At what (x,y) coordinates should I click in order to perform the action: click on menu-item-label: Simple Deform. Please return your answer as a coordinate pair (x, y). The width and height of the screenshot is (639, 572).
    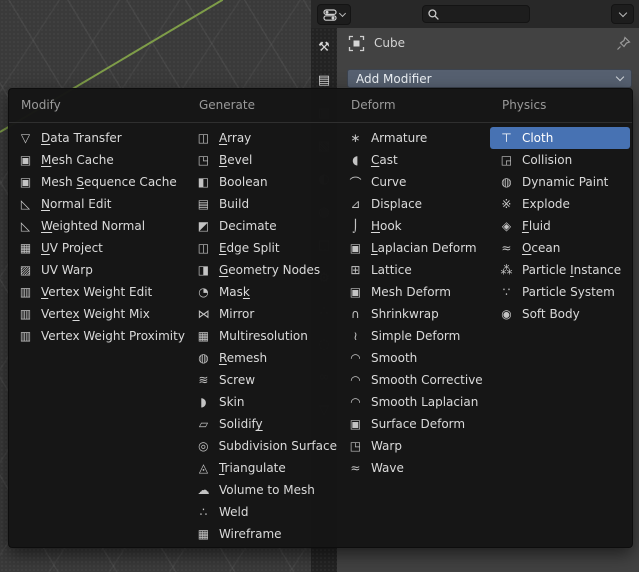
    Looking at the image, I should click on (415, 336).